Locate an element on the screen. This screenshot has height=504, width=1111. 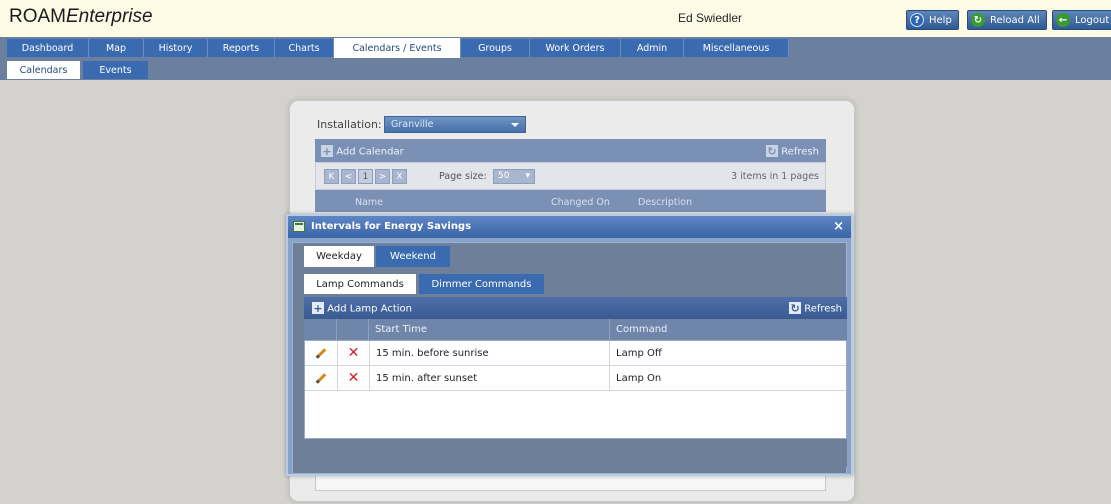
chevron-down-icon: ▾ is located at coordinates (527, 176).